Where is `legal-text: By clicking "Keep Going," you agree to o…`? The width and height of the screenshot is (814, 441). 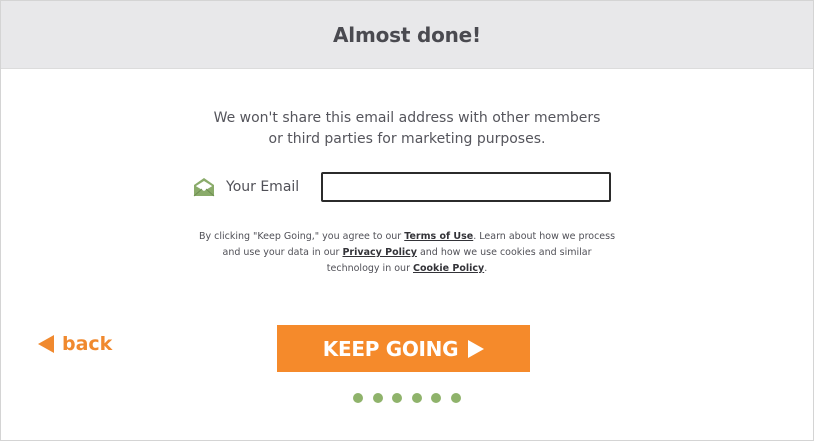
legal-text: By clicking "Keep Going," you agree to o… is located at coordinates (301, 236).